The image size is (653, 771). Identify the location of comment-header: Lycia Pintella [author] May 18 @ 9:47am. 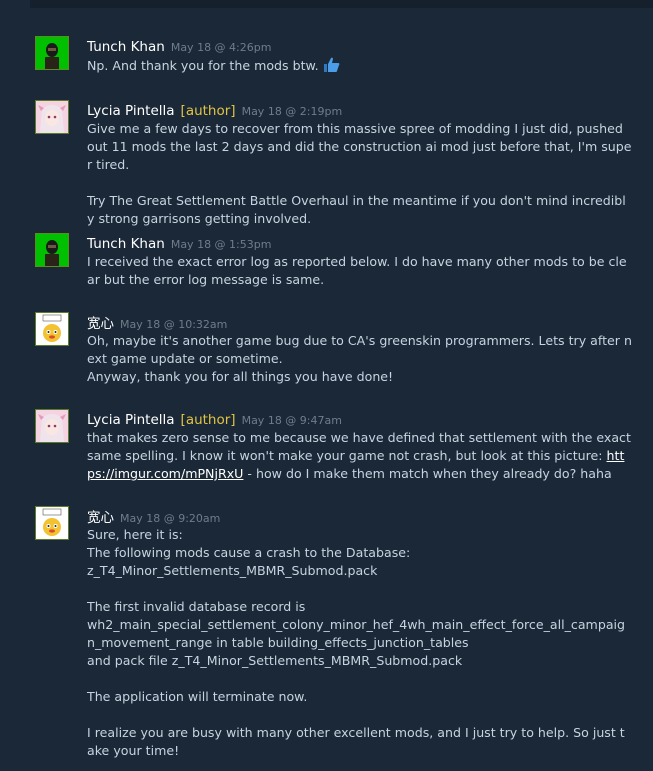
(214, 418).